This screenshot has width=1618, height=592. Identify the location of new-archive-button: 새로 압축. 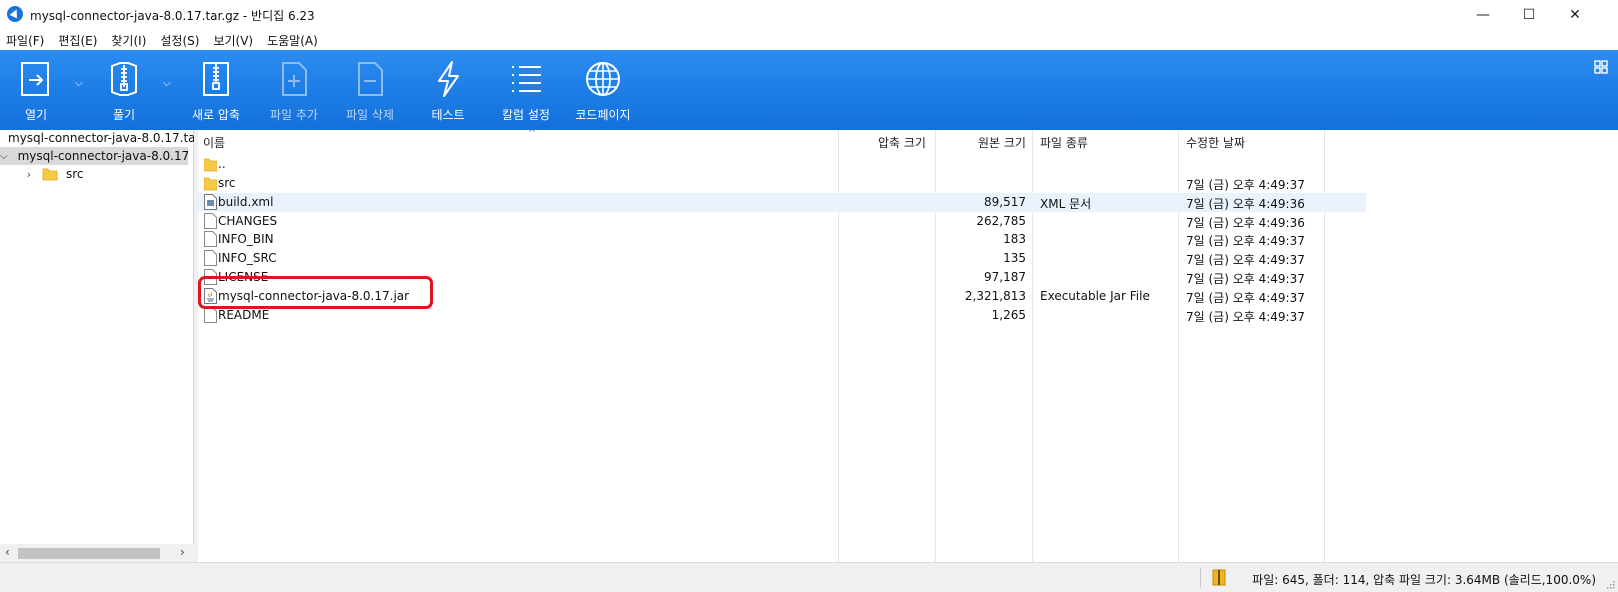
(216, 90).